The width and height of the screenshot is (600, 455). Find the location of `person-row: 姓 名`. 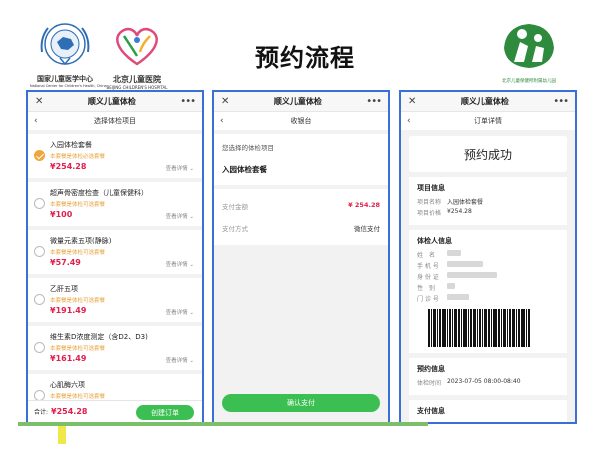

person-row: 姓 名 is located at coordinates (488, 254).